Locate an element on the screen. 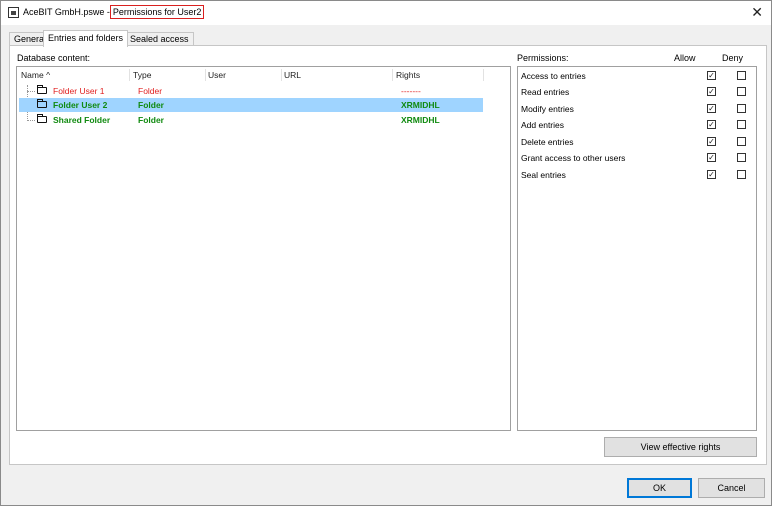 The image size is (772, 506). deny-read-entries-checkbox is located at coordinates (741, 91).